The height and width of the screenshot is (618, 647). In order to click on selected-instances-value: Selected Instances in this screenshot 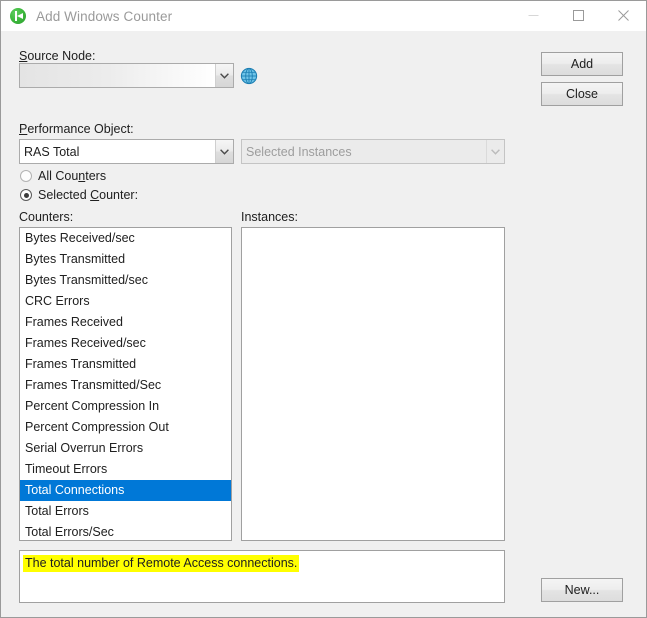, I will do `click(364, 151)`.